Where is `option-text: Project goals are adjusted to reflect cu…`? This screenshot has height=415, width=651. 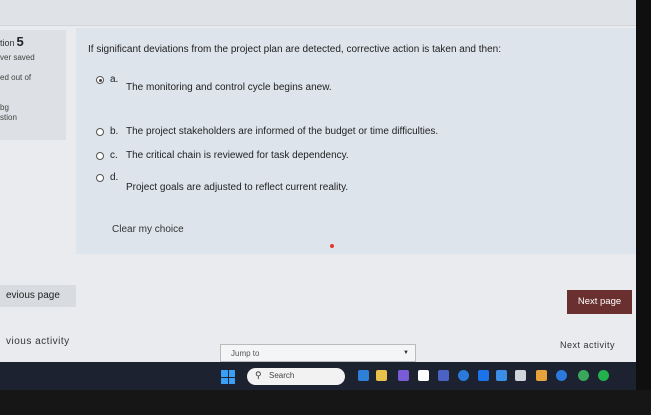 option-text: Project goals are adjusted to reflect cu… is located at coordinates (237, 187).